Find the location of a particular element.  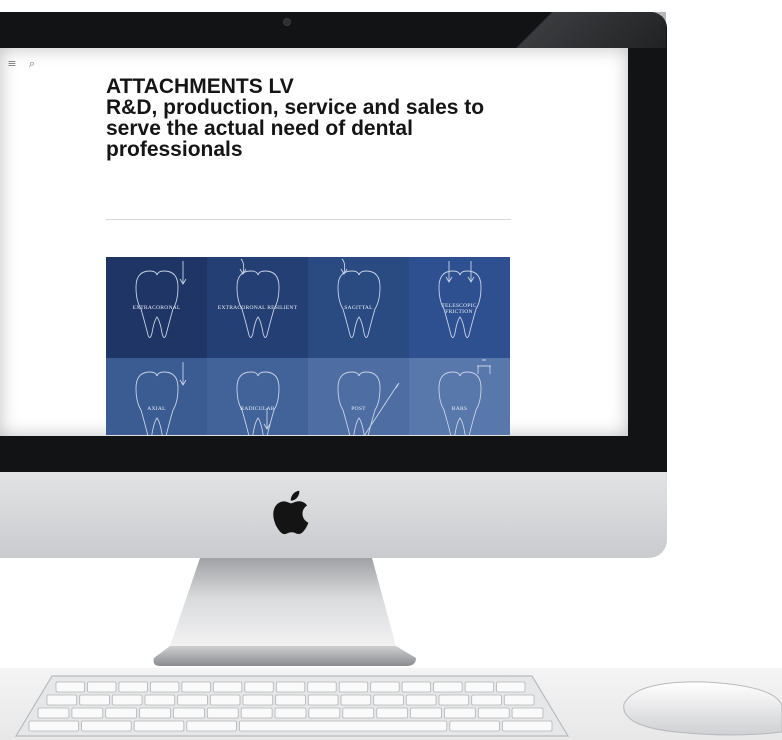

category-label: TELESCOPIC FRICTION is located at coordinates (459, 309).